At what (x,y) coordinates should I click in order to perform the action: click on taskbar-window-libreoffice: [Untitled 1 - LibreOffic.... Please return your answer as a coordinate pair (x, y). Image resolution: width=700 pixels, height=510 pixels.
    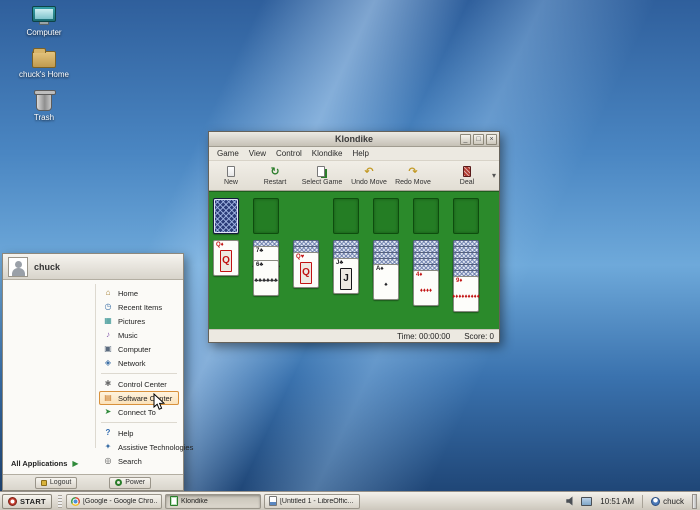
    Looking at the image, I should click on (311, 501).